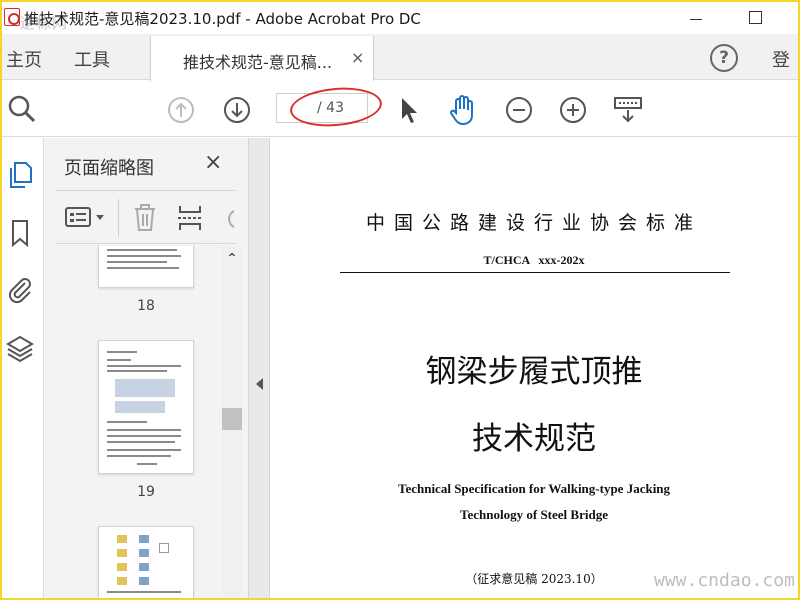 This screenshot has height=600, width=800. Describe the element at coordinates (232, 259) in the screenshot. I see `scroll-up-arrow-icon: ⌃` at that location.